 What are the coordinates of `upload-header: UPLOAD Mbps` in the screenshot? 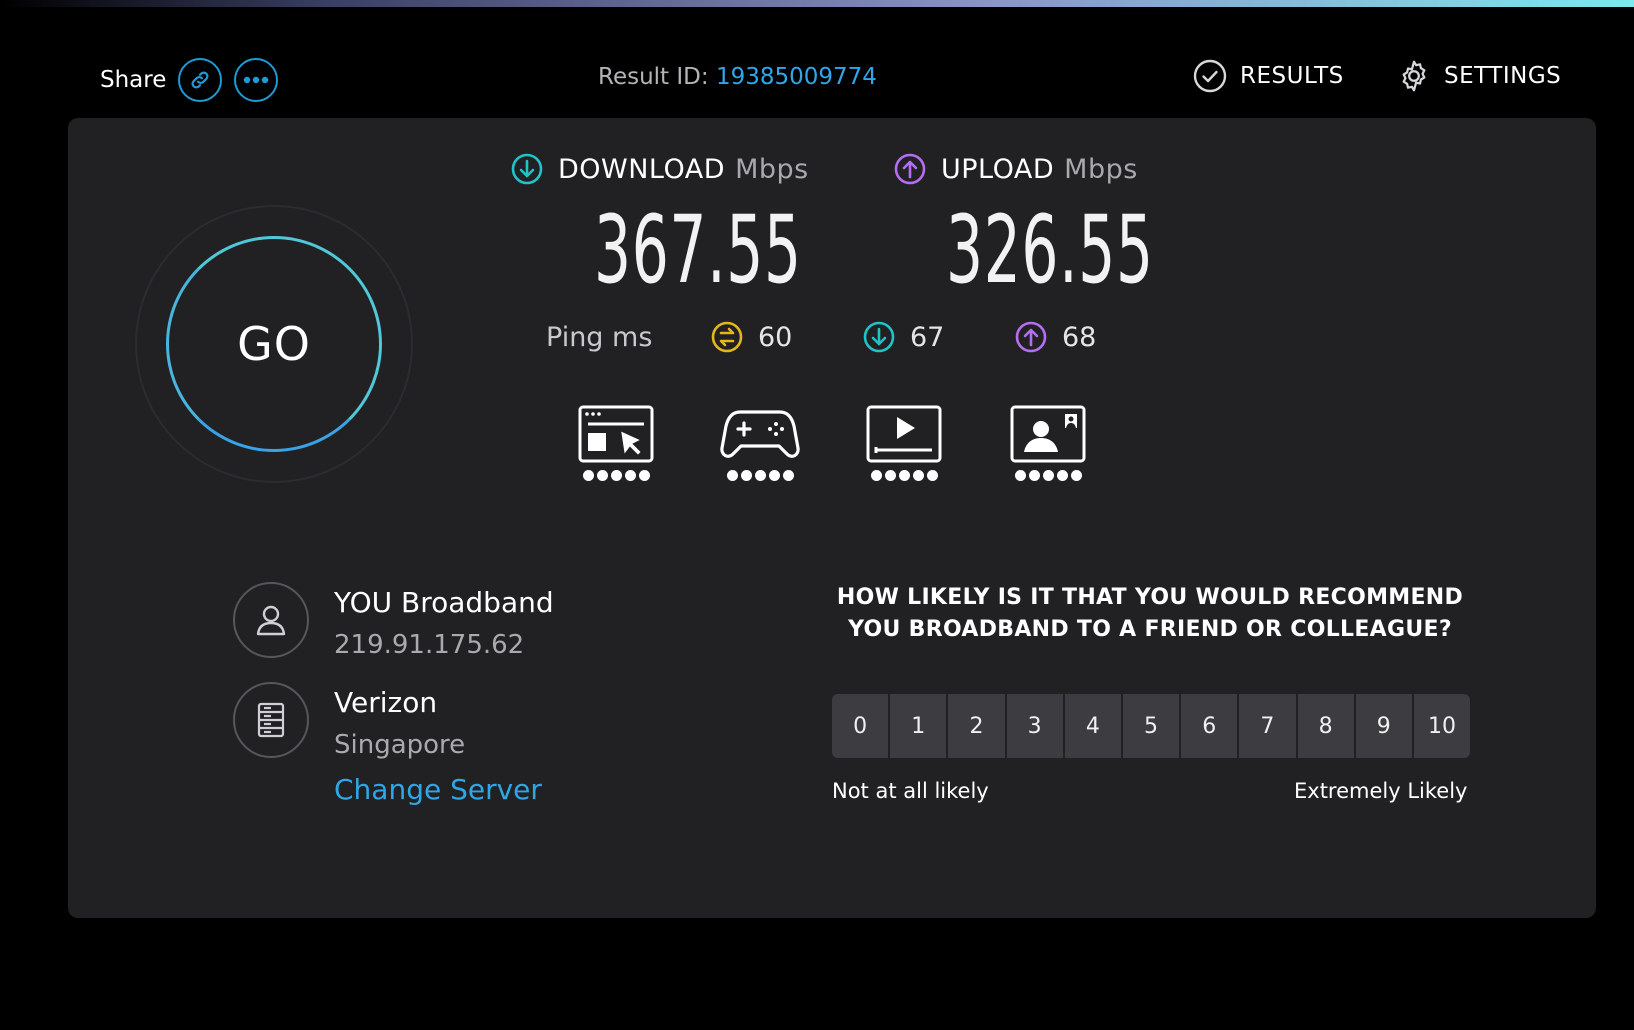 It's located at (1015, 169).